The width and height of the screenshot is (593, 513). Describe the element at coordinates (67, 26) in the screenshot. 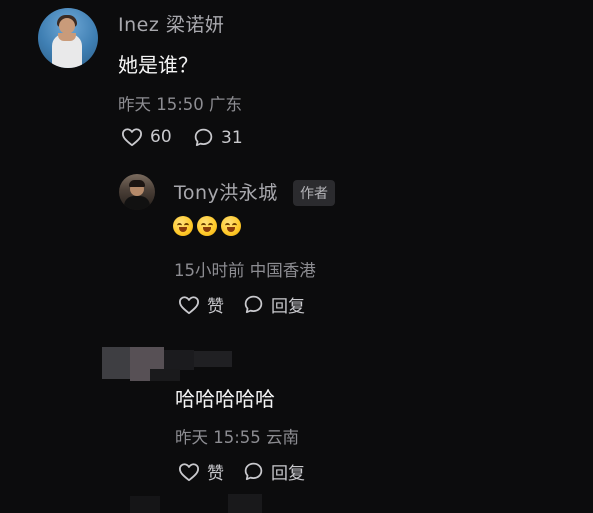

I see `avatar-figure-head` at that location.